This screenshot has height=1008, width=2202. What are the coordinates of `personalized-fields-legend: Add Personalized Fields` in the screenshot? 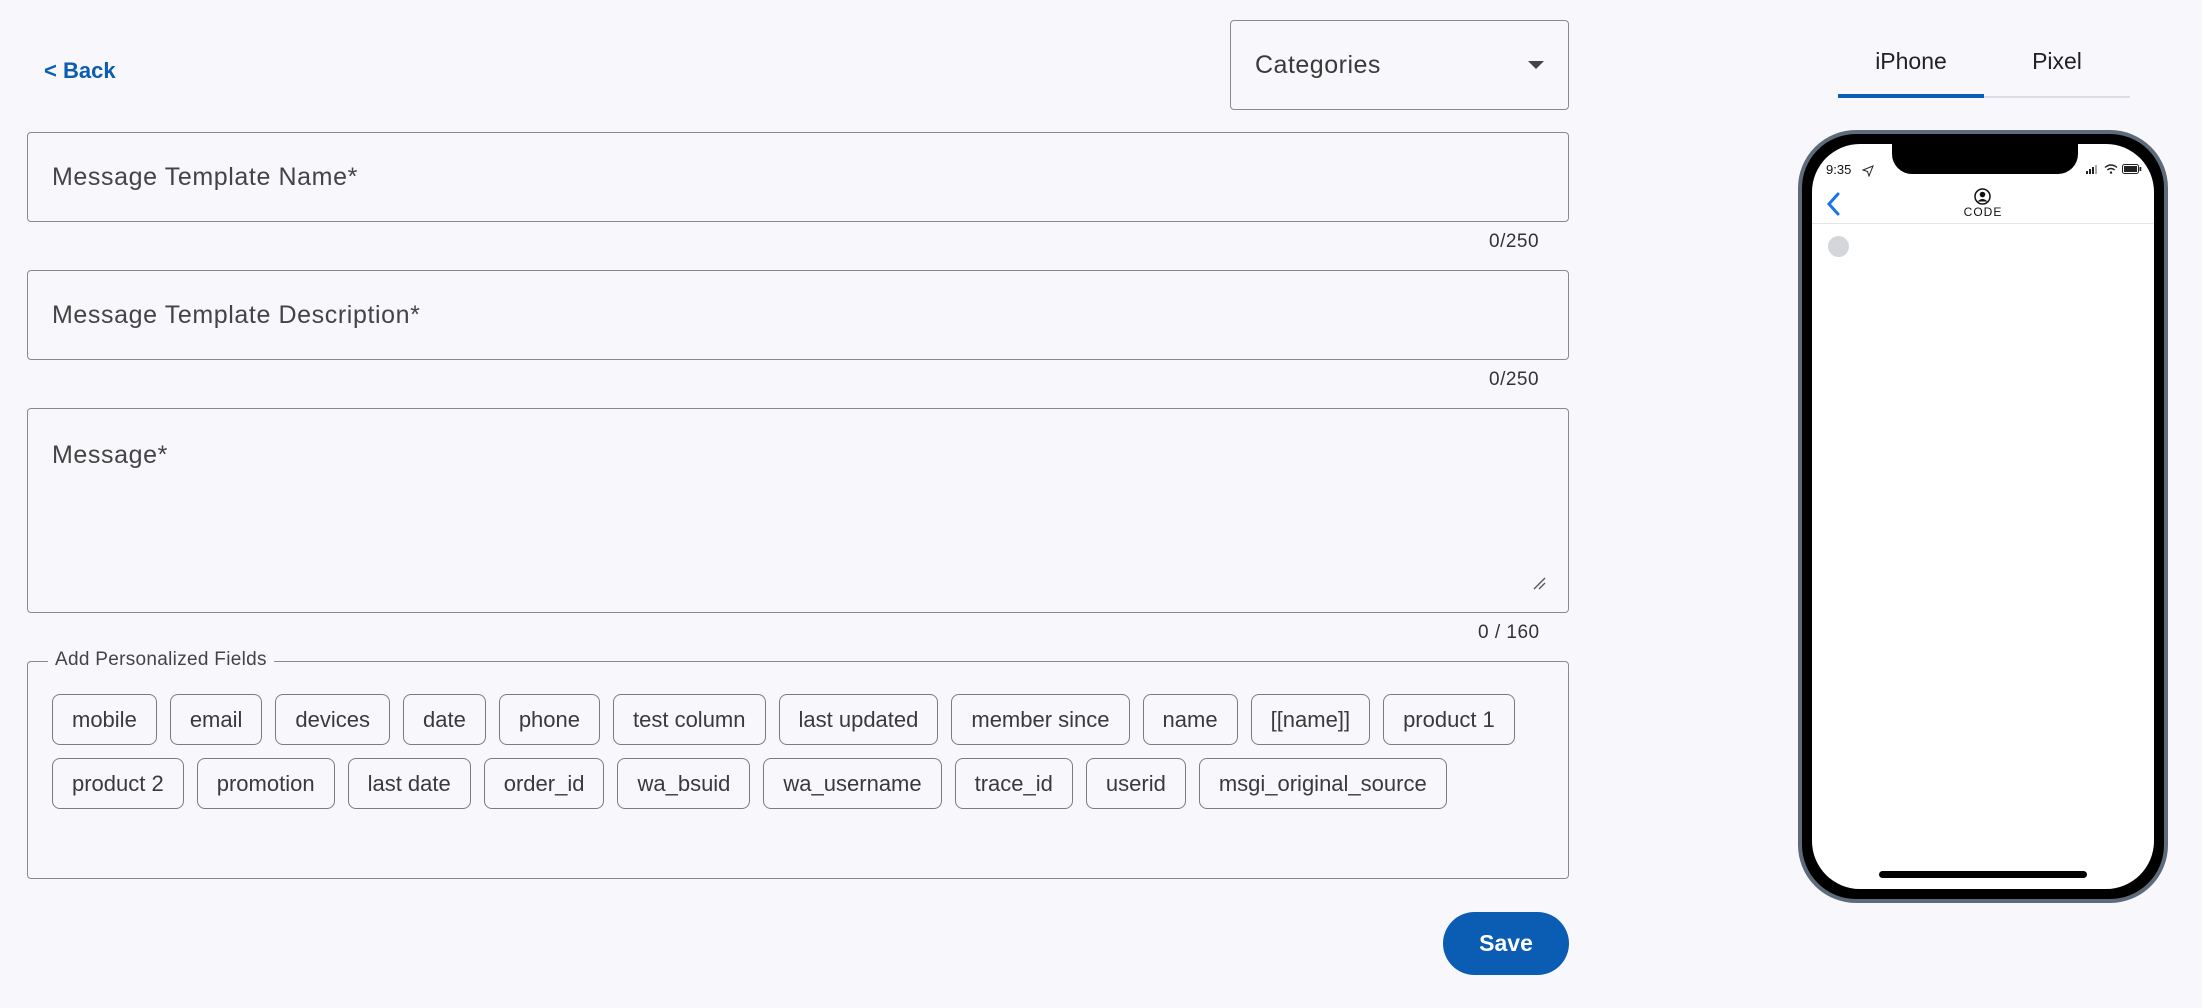 It's located at (161, 660).